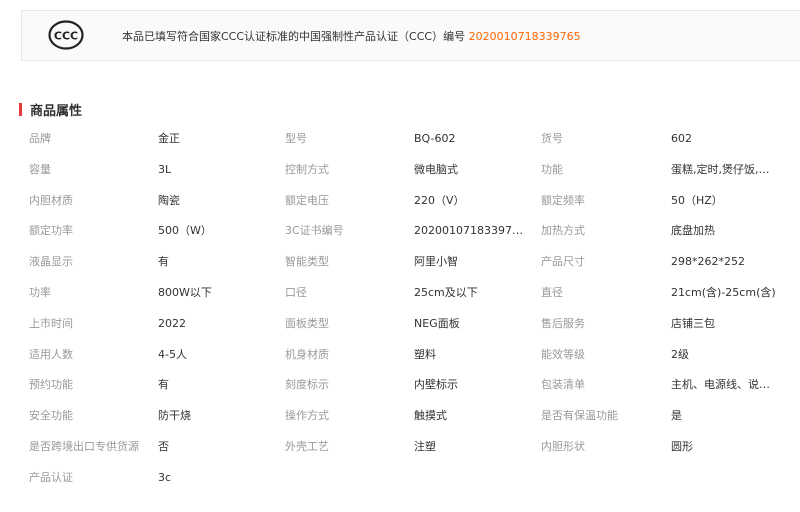  I want to click on attribute-label: 操作方式, so click(307, 416).